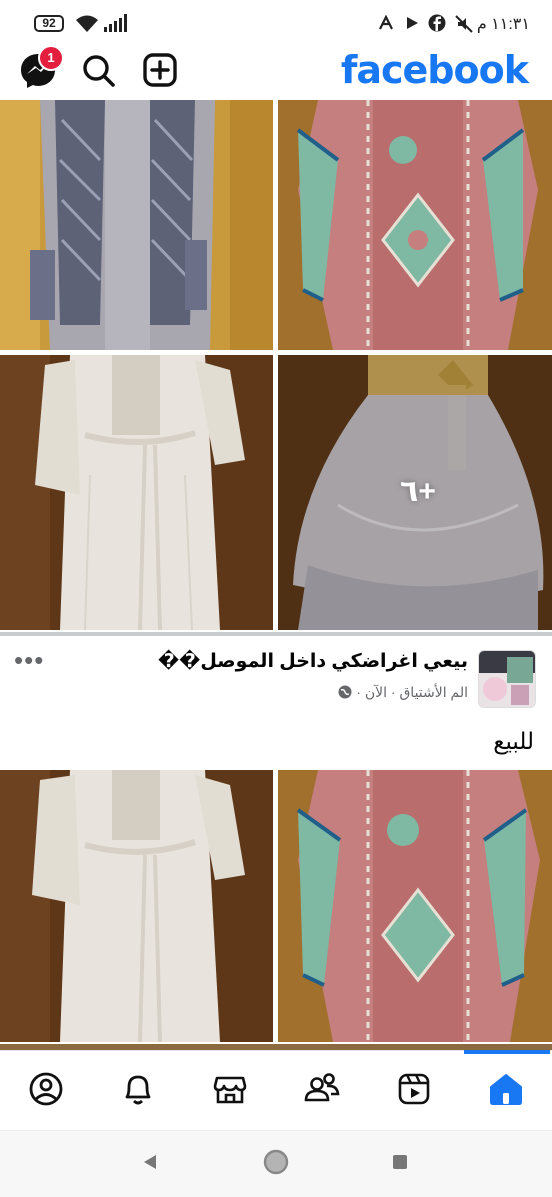 Image resolution: width=552 pixels, height=1197 pixels. Describe the element at coordinates (276, 23) in the screenshot. I see `status-bar: 92 ١١:٣١ م` at that location.